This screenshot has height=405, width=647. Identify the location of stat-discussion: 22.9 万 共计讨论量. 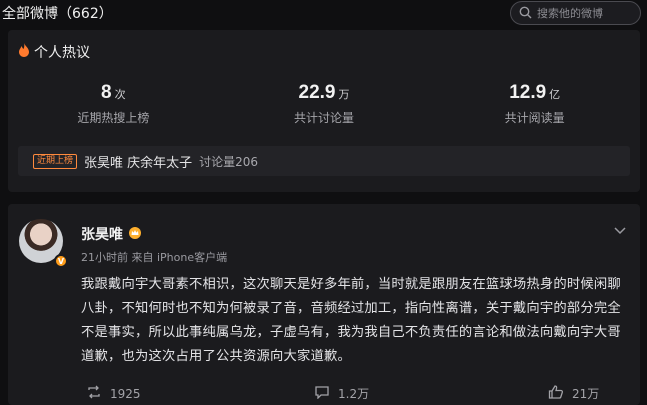
(324, 107).